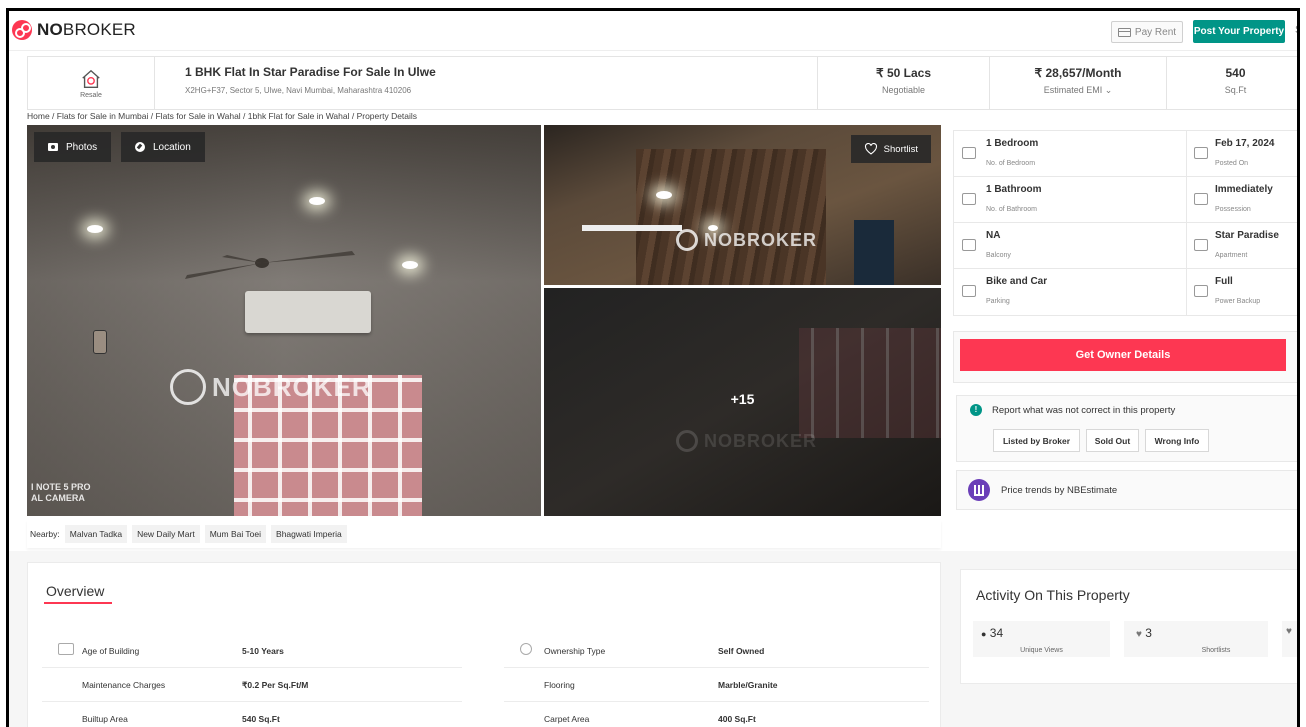 The width and height of the screenshot is (1306, 727). I want to click on nearby-chip: Mum Bai Toei, so click(235, 534).